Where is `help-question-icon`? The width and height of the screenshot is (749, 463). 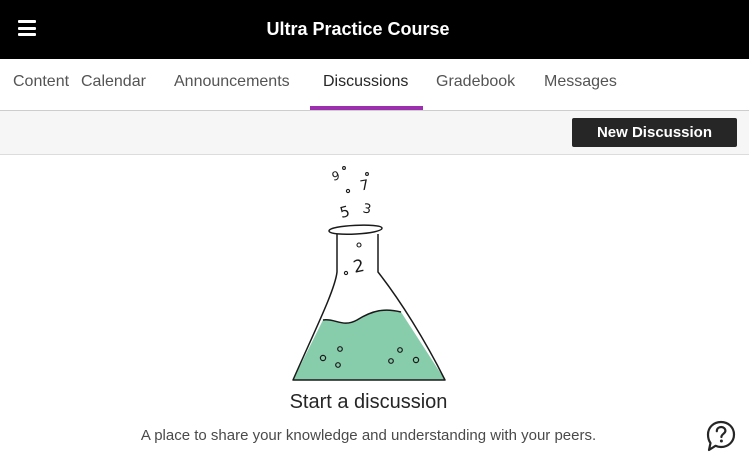 help-question-icon is located at coordinates (721, 436).